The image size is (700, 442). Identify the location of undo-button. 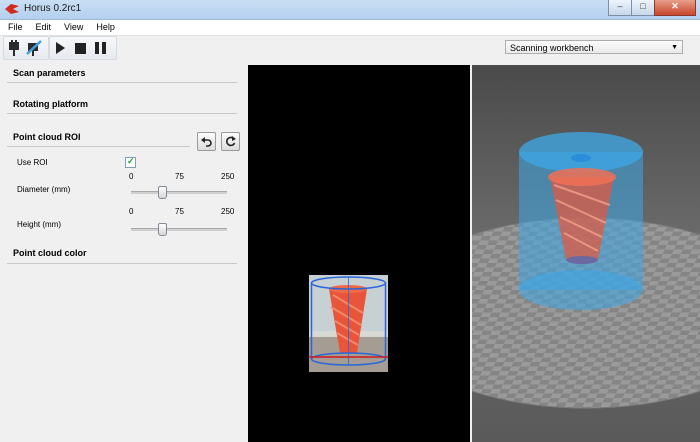
(206, 141).